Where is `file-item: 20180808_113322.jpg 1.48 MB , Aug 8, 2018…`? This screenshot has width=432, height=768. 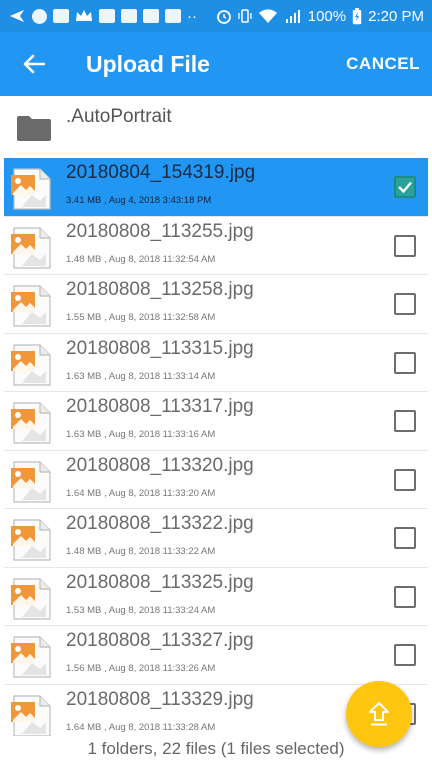
file-item: 20180808_113322.jpg 1.48 MB , Aug 8, 2018… is located at coordinates (216, 538).